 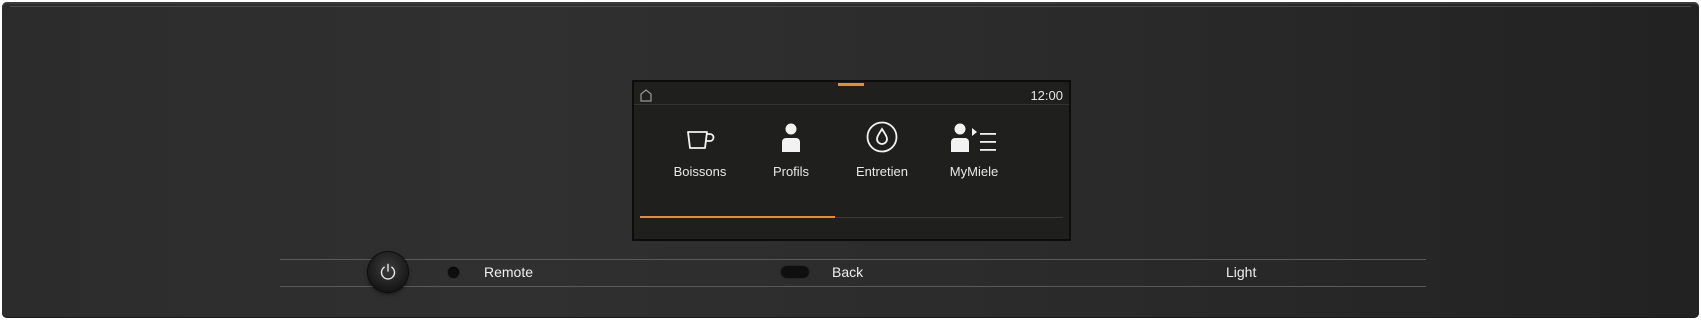 I want to click on control-rail-top, so click(x=853, y=259).